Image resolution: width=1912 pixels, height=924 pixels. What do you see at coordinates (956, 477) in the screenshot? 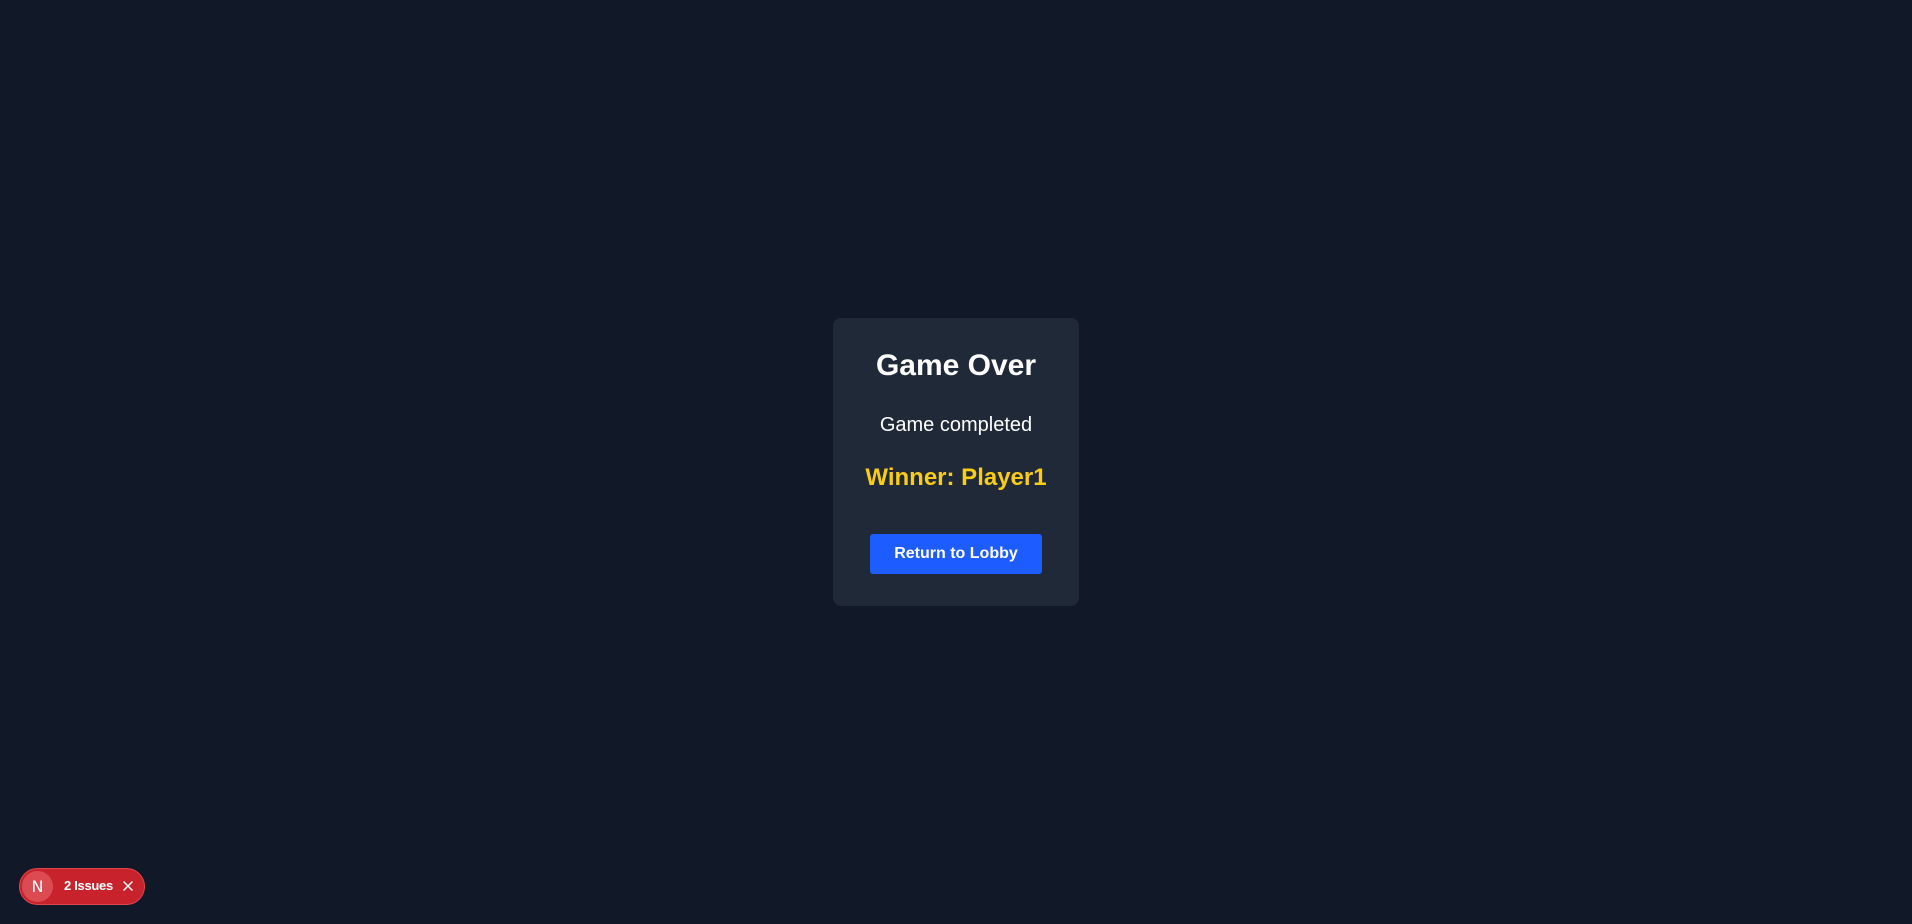
I see `winner-text: Winner: Player1` at bounding box center [956, 477].